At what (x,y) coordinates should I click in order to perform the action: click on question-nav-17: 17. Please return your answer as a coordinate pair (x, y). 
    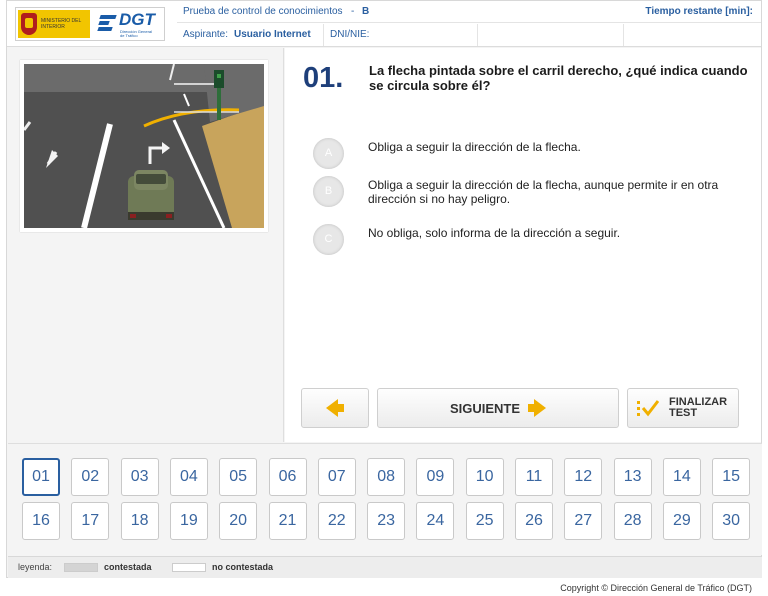
    Looking at the image, I should click on (90, 521).